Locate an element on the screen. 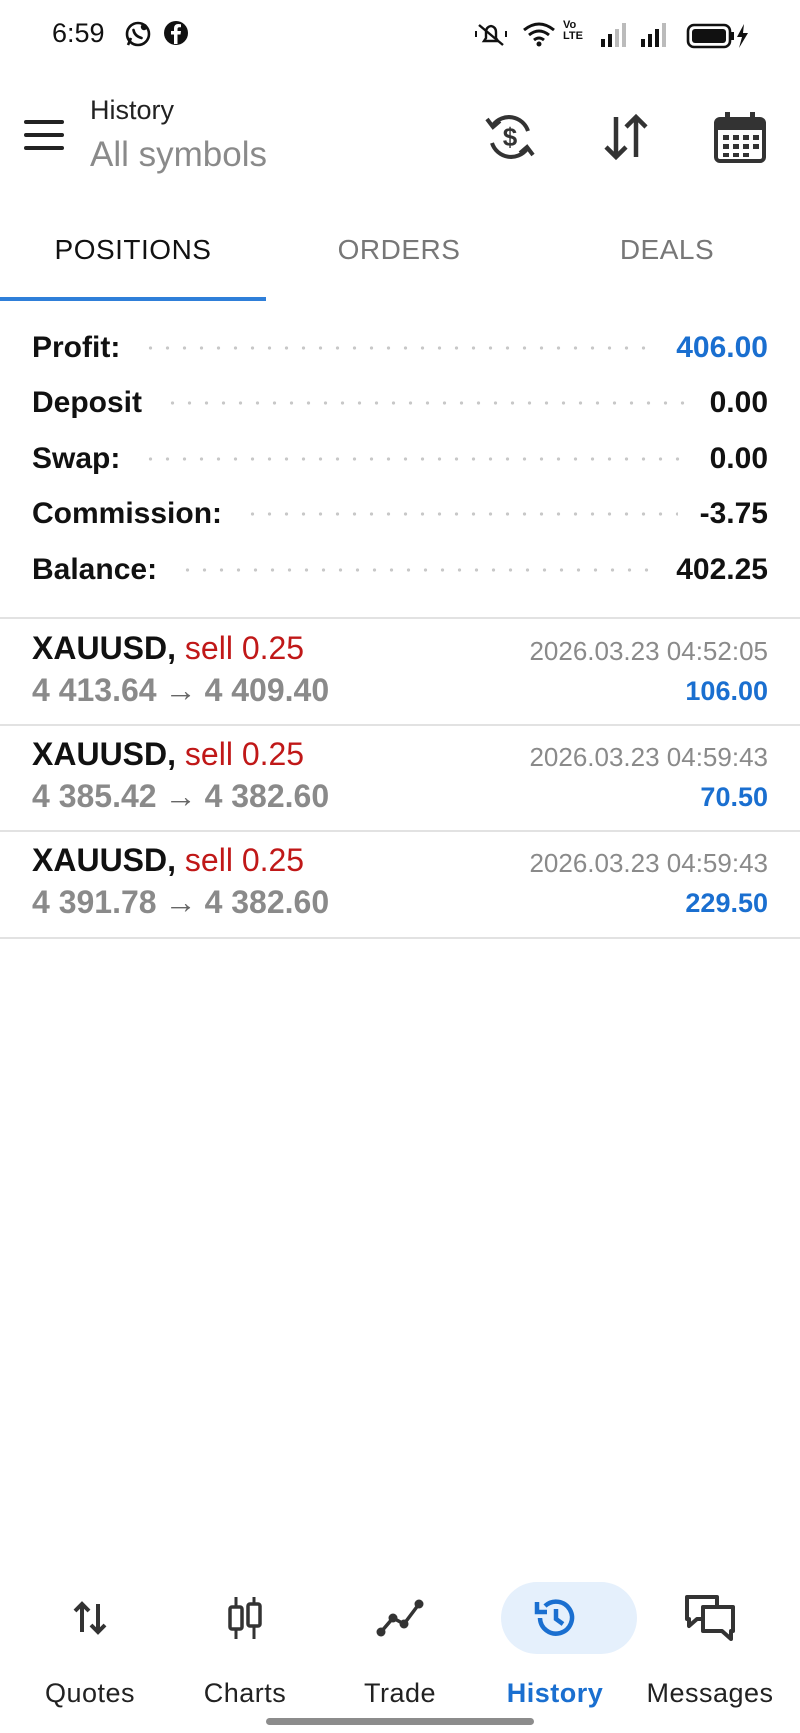  nav-charts: Charts is located at coordinates (245, 1640).